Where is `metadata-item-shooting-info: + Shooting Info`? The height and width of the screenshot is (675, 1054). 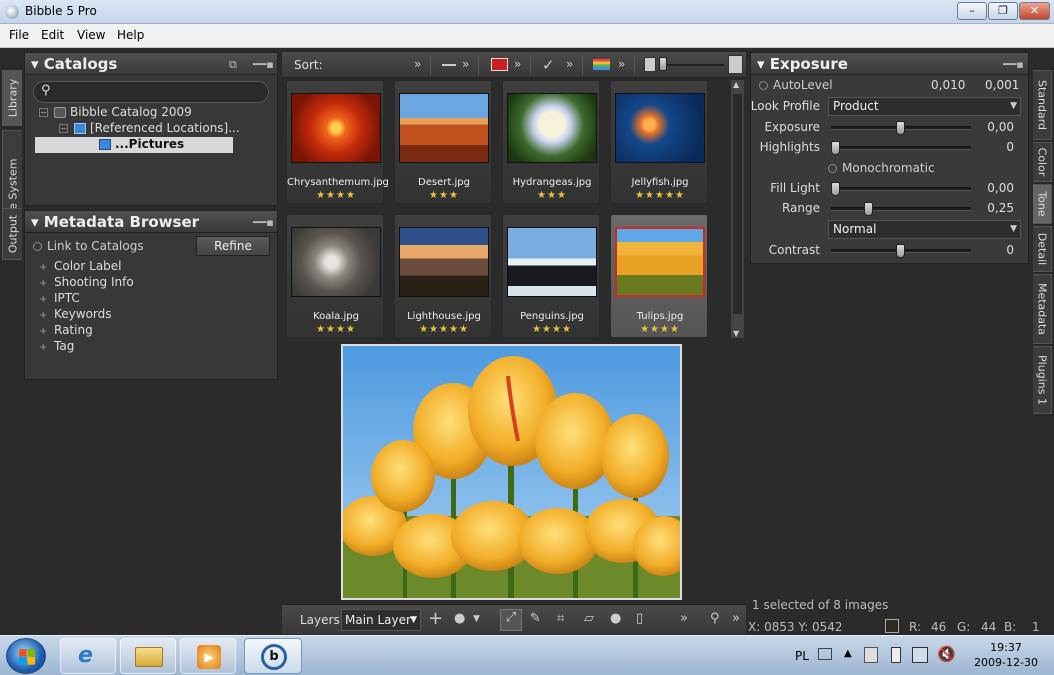
metadata-item-shooting-info: + Shooting Info is located at coordinates (86, 282).